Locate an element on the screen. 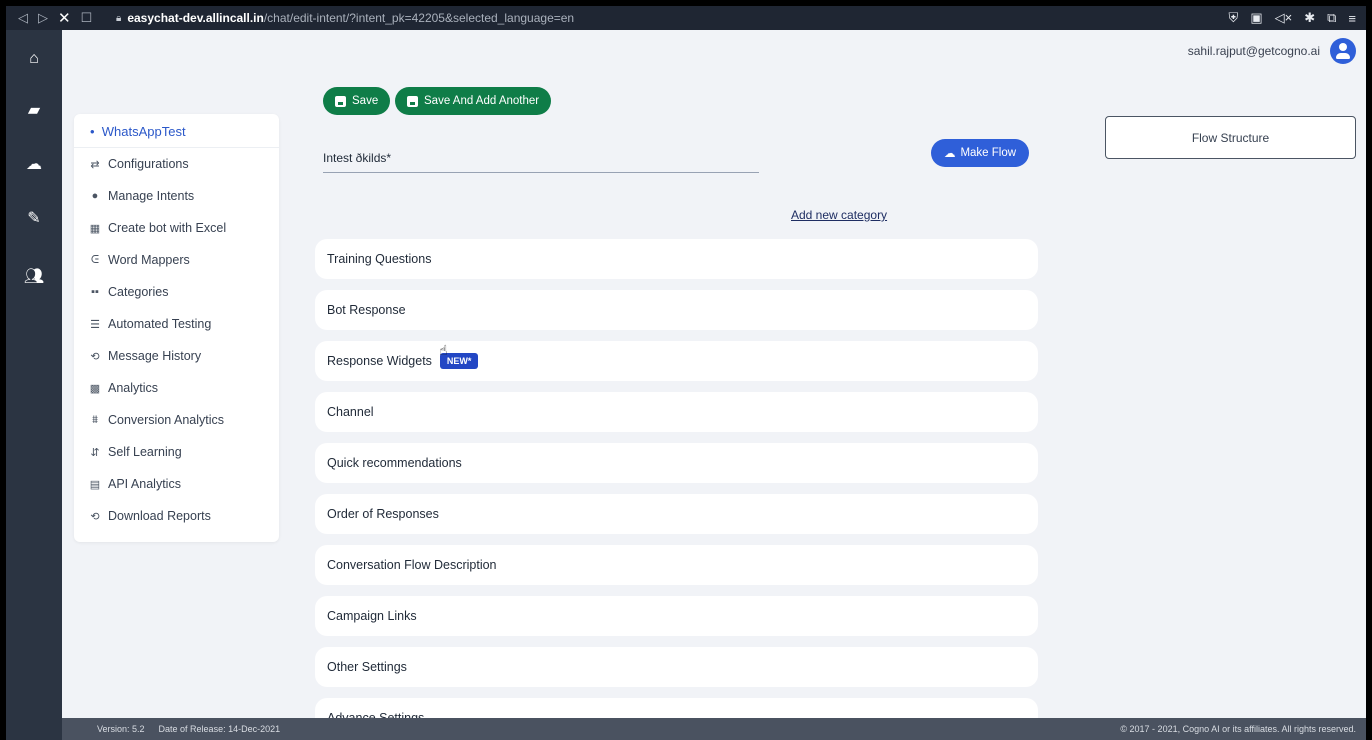 The image size is (1372, 740). menu-item-manage-intents: ● Manage Intents is located at coordinates (176, 196).